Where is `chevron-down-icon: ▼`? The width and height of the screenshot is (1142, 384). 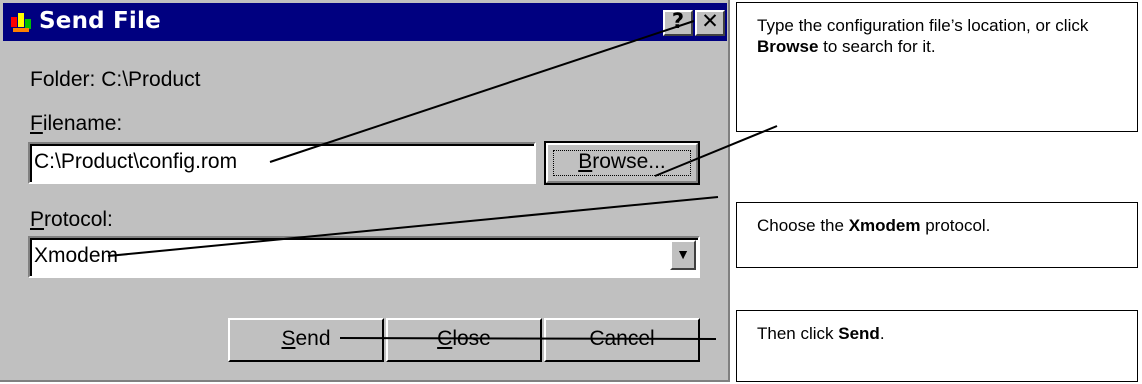 chevron-down-icon: ▼ is located at coordinates (683, 254).